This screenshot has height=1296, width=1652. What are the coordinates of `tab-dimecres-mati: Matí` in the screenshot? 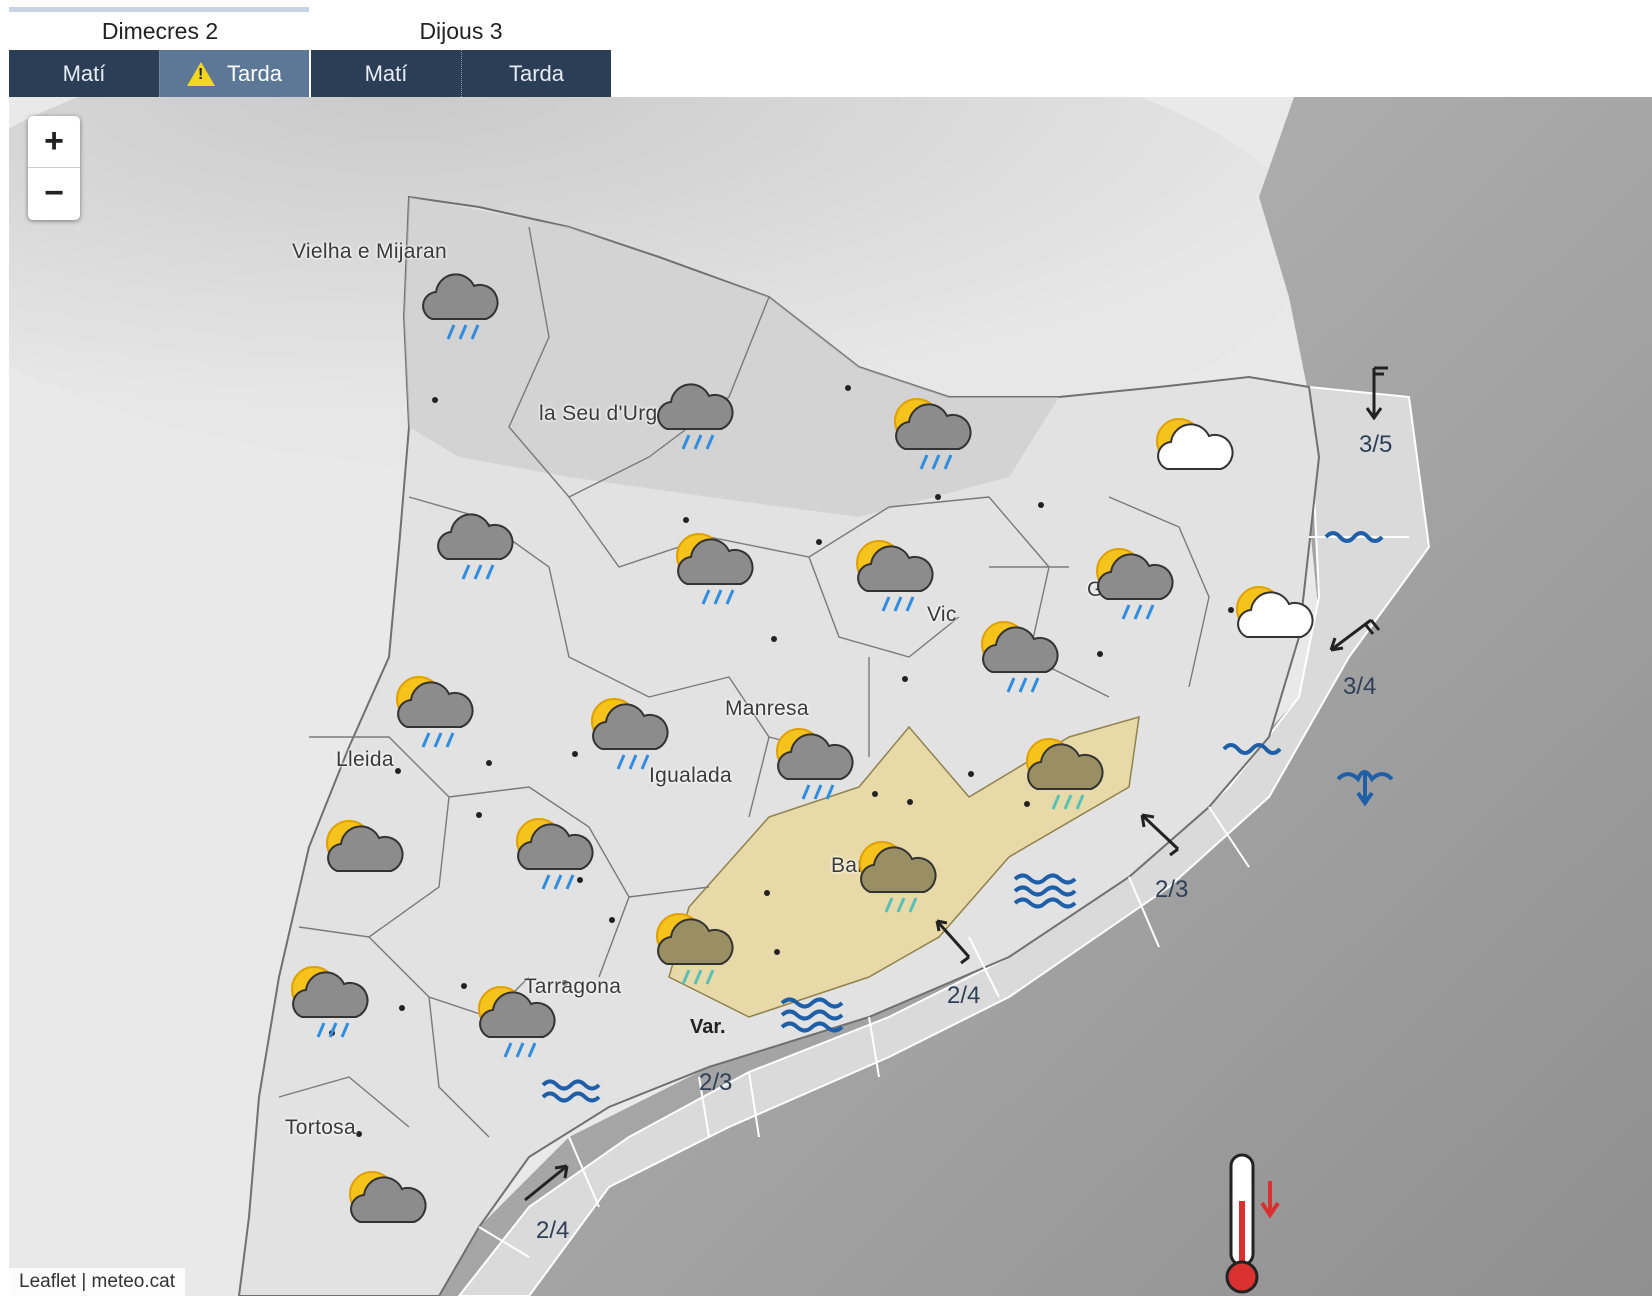 It's located at (84, 73).